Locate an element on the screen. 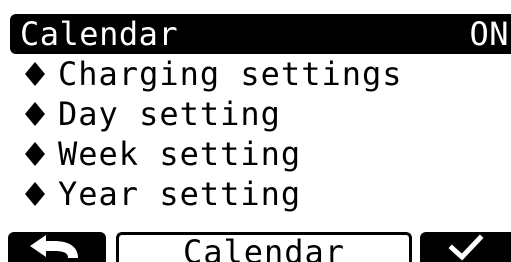 The height and width of the screenshot is (262, 511). menu-item-label: Year setting is located at coordinates (180, 194).